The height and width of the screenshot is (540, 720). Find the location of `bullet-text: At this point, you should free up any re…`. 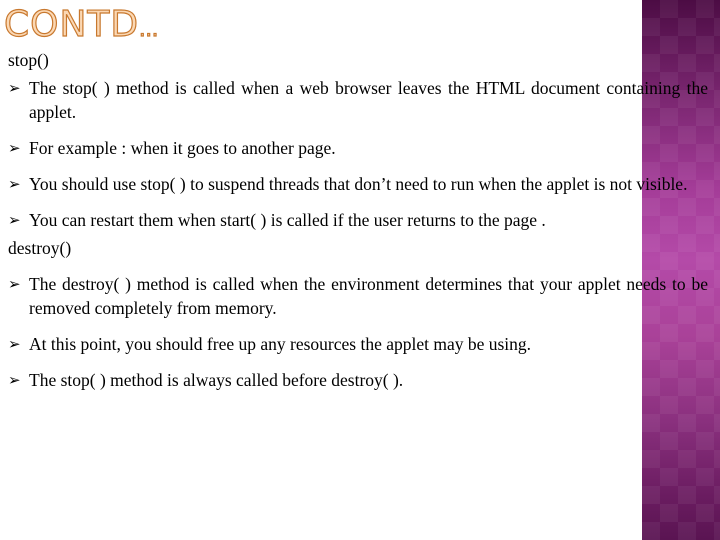

bullet-text: At this point, you should free up any re… is located at coordinates (280, 344).